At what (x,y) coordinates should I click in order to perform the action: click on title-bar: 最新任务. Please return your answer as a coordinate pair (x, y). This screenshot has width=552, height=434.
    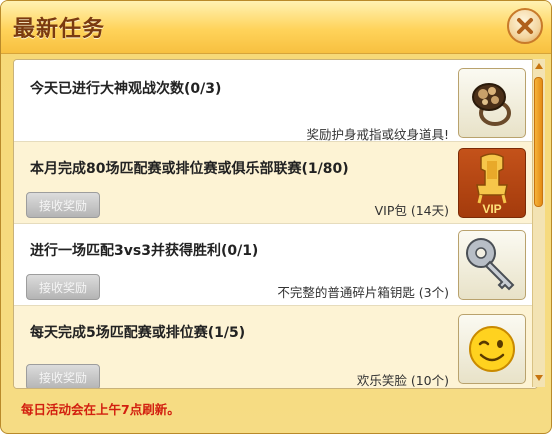
    Looking at the image, I should click on (276, 27).